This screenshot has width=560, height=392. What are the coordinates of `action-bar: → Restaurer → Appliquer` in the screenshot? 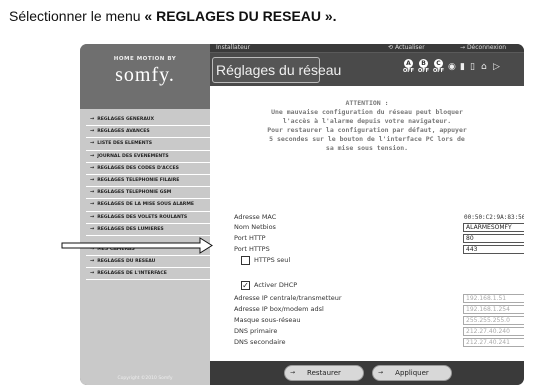 It's located at (367, 373).